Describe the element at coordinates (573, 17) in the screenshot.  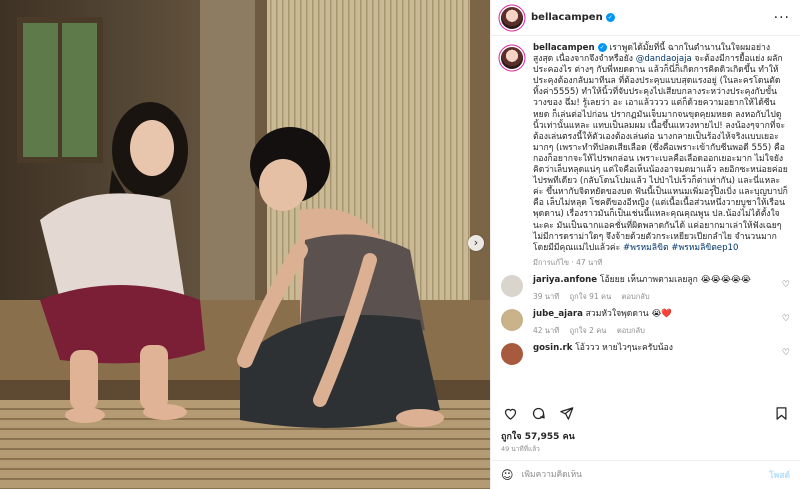
I see `header-username: bellacampen ✓` at that location.